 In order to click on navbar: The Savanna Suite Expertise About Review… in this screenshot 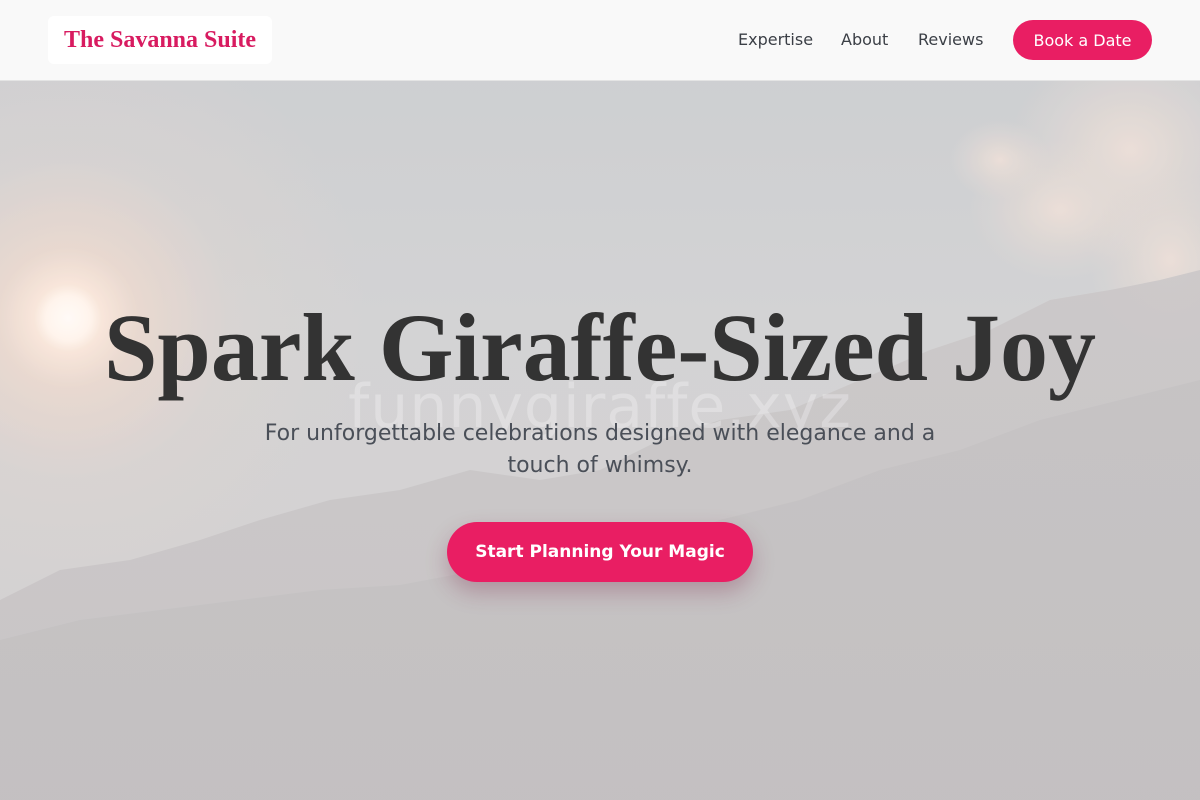, I will do `click(600, 40)`.